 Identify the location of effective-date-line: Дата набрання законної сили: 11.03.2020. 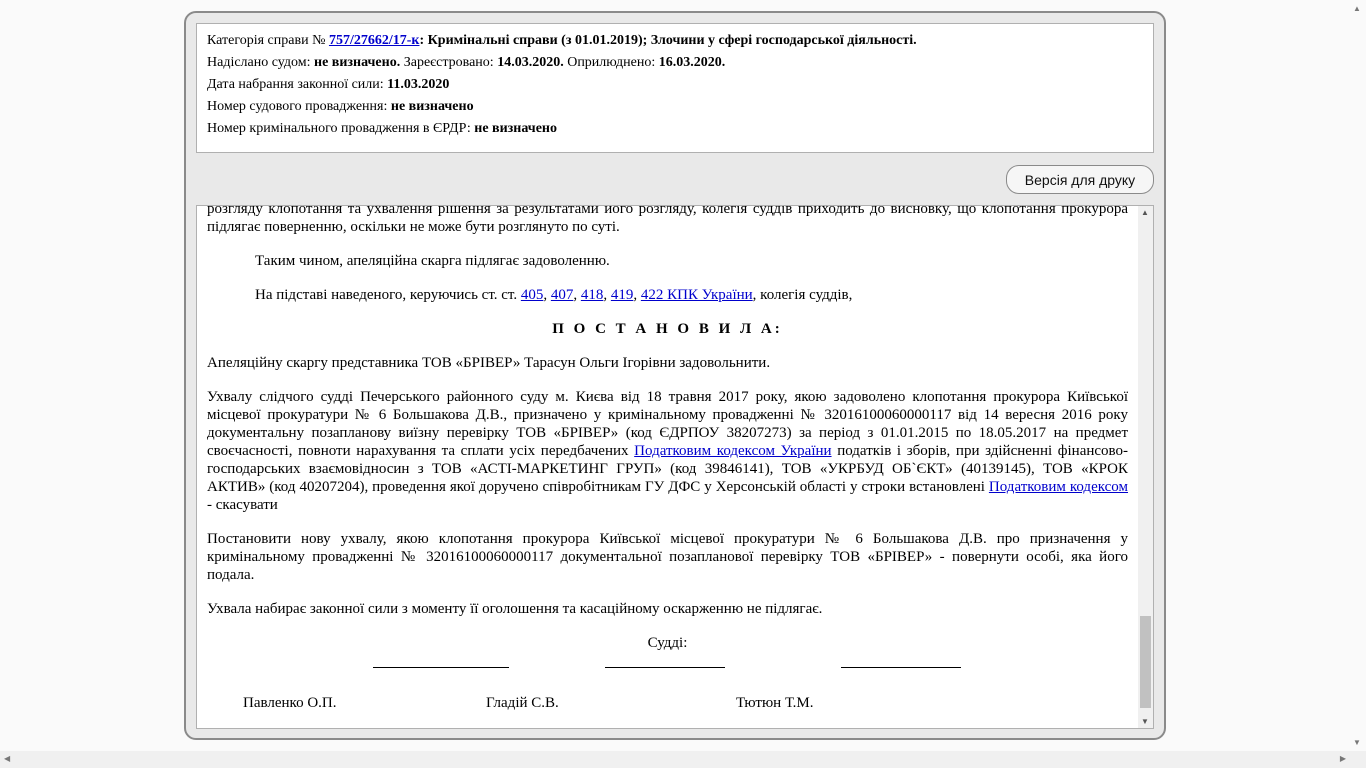
(328, 84).